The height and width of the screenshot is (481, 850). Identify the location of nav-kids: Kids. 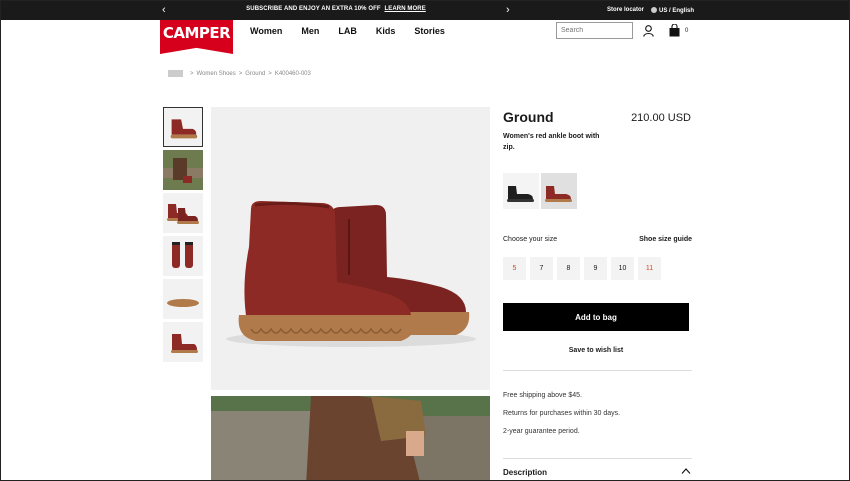
(386, 31).